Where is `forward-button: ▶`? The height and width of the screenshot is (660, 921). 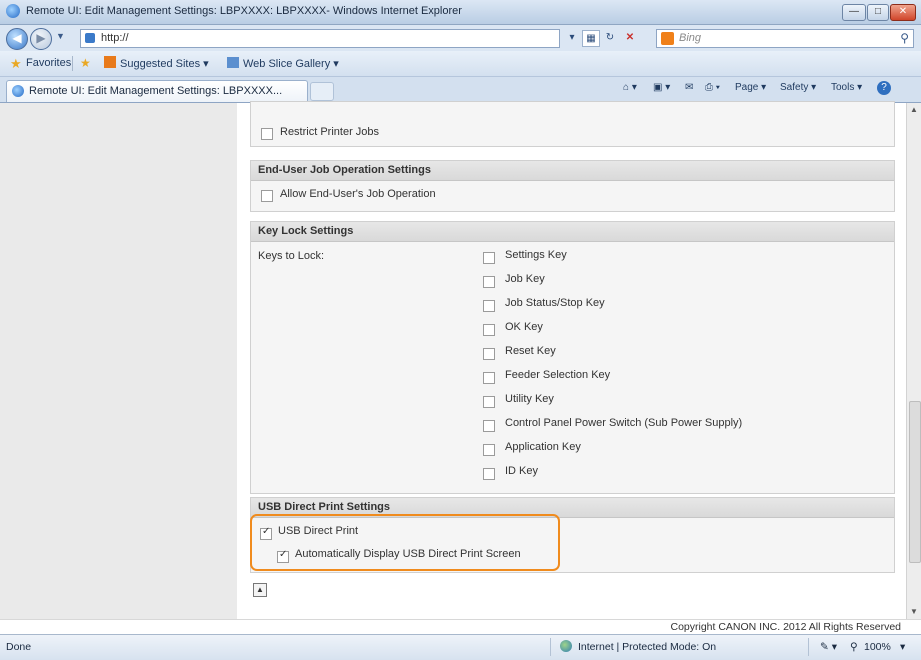
forward-button: ▶ is located at coordinates (41, 39).